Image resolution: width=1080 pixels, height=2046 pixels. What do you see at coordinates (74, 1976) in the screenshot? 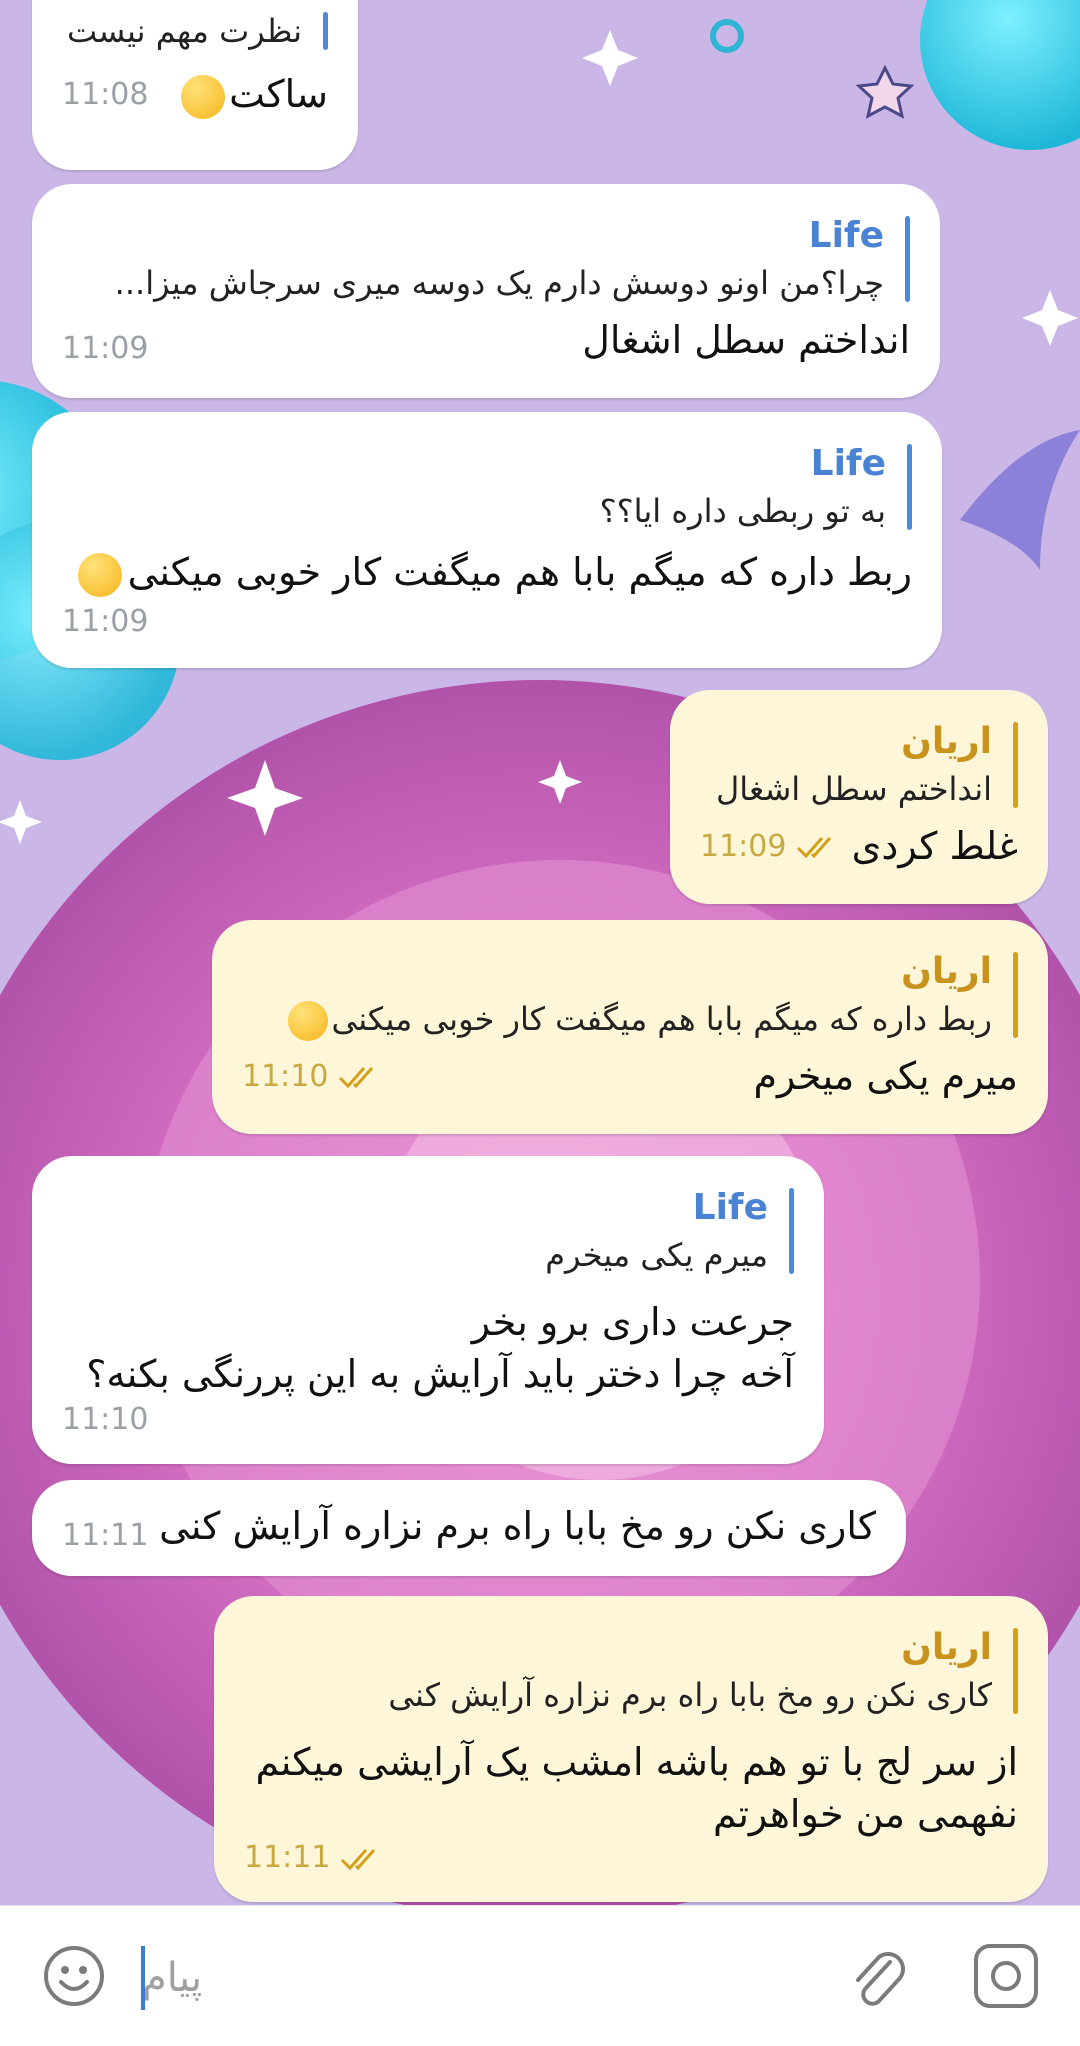
I see `emoji-icon` at bounding box center [74, 1976].